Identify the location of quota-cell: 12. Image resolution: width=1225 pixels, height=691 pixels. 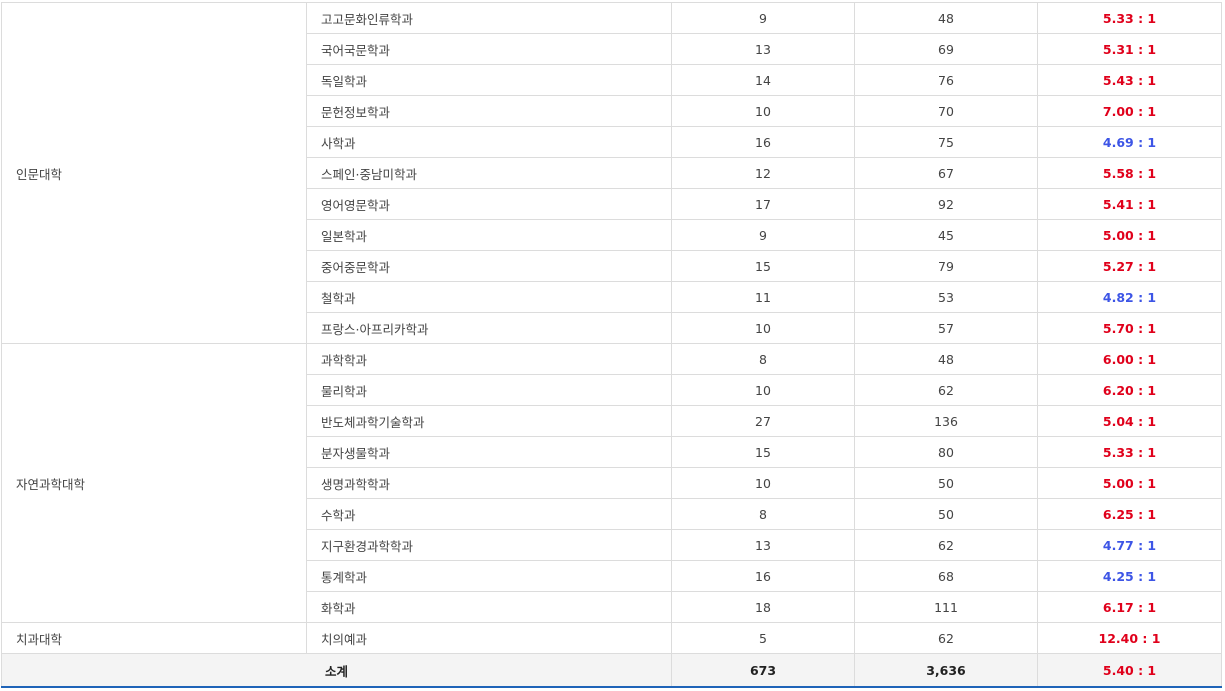
(763, 173).